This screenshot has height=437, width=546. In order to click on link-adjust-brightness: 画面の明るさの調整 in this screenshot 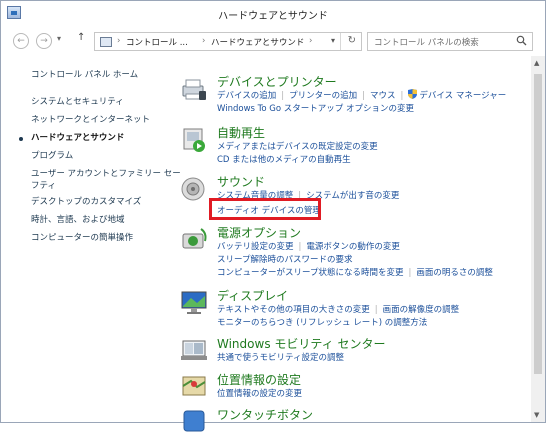, I will do `click(454, 273)`.